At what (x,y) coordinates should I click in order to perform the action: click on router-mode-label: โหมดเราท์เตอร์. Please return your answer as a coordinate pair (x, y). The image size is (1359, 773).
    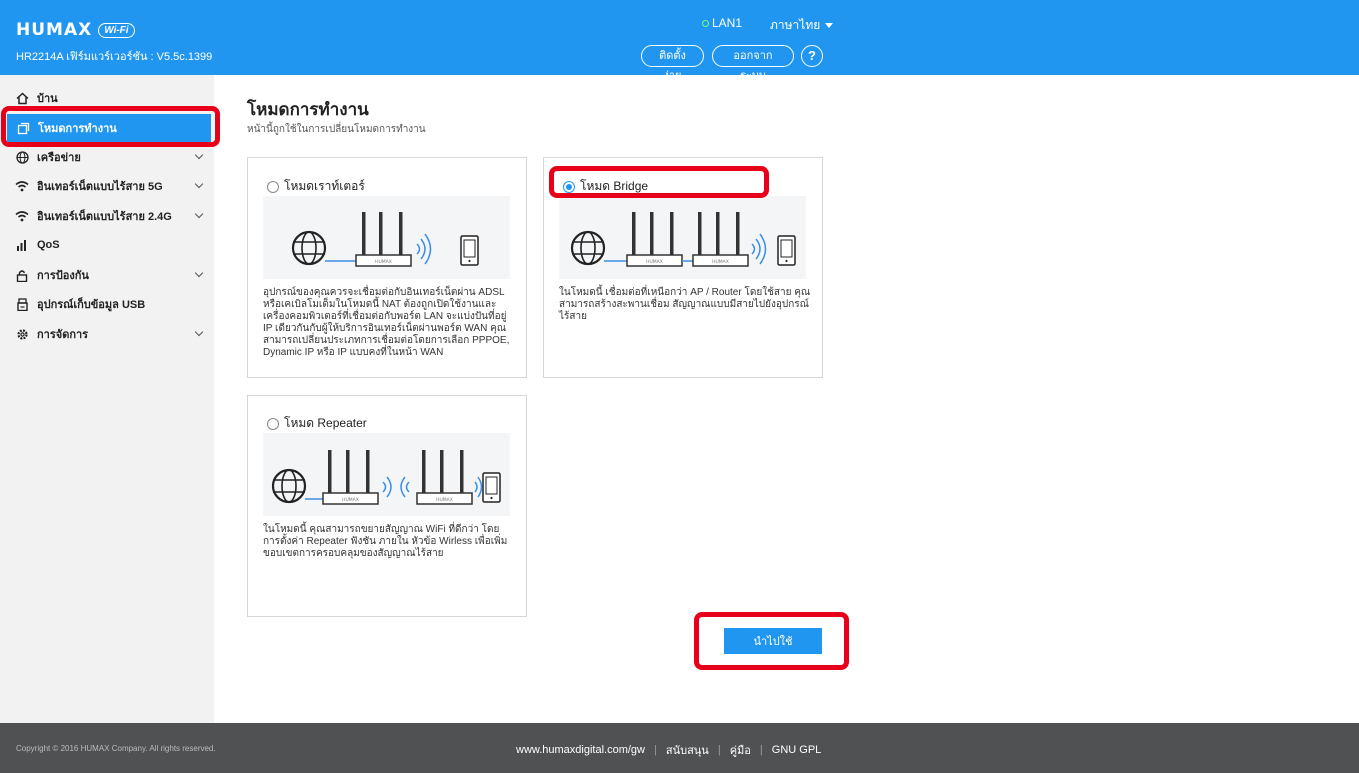
    Looking at the image, I should click on (324, 186).